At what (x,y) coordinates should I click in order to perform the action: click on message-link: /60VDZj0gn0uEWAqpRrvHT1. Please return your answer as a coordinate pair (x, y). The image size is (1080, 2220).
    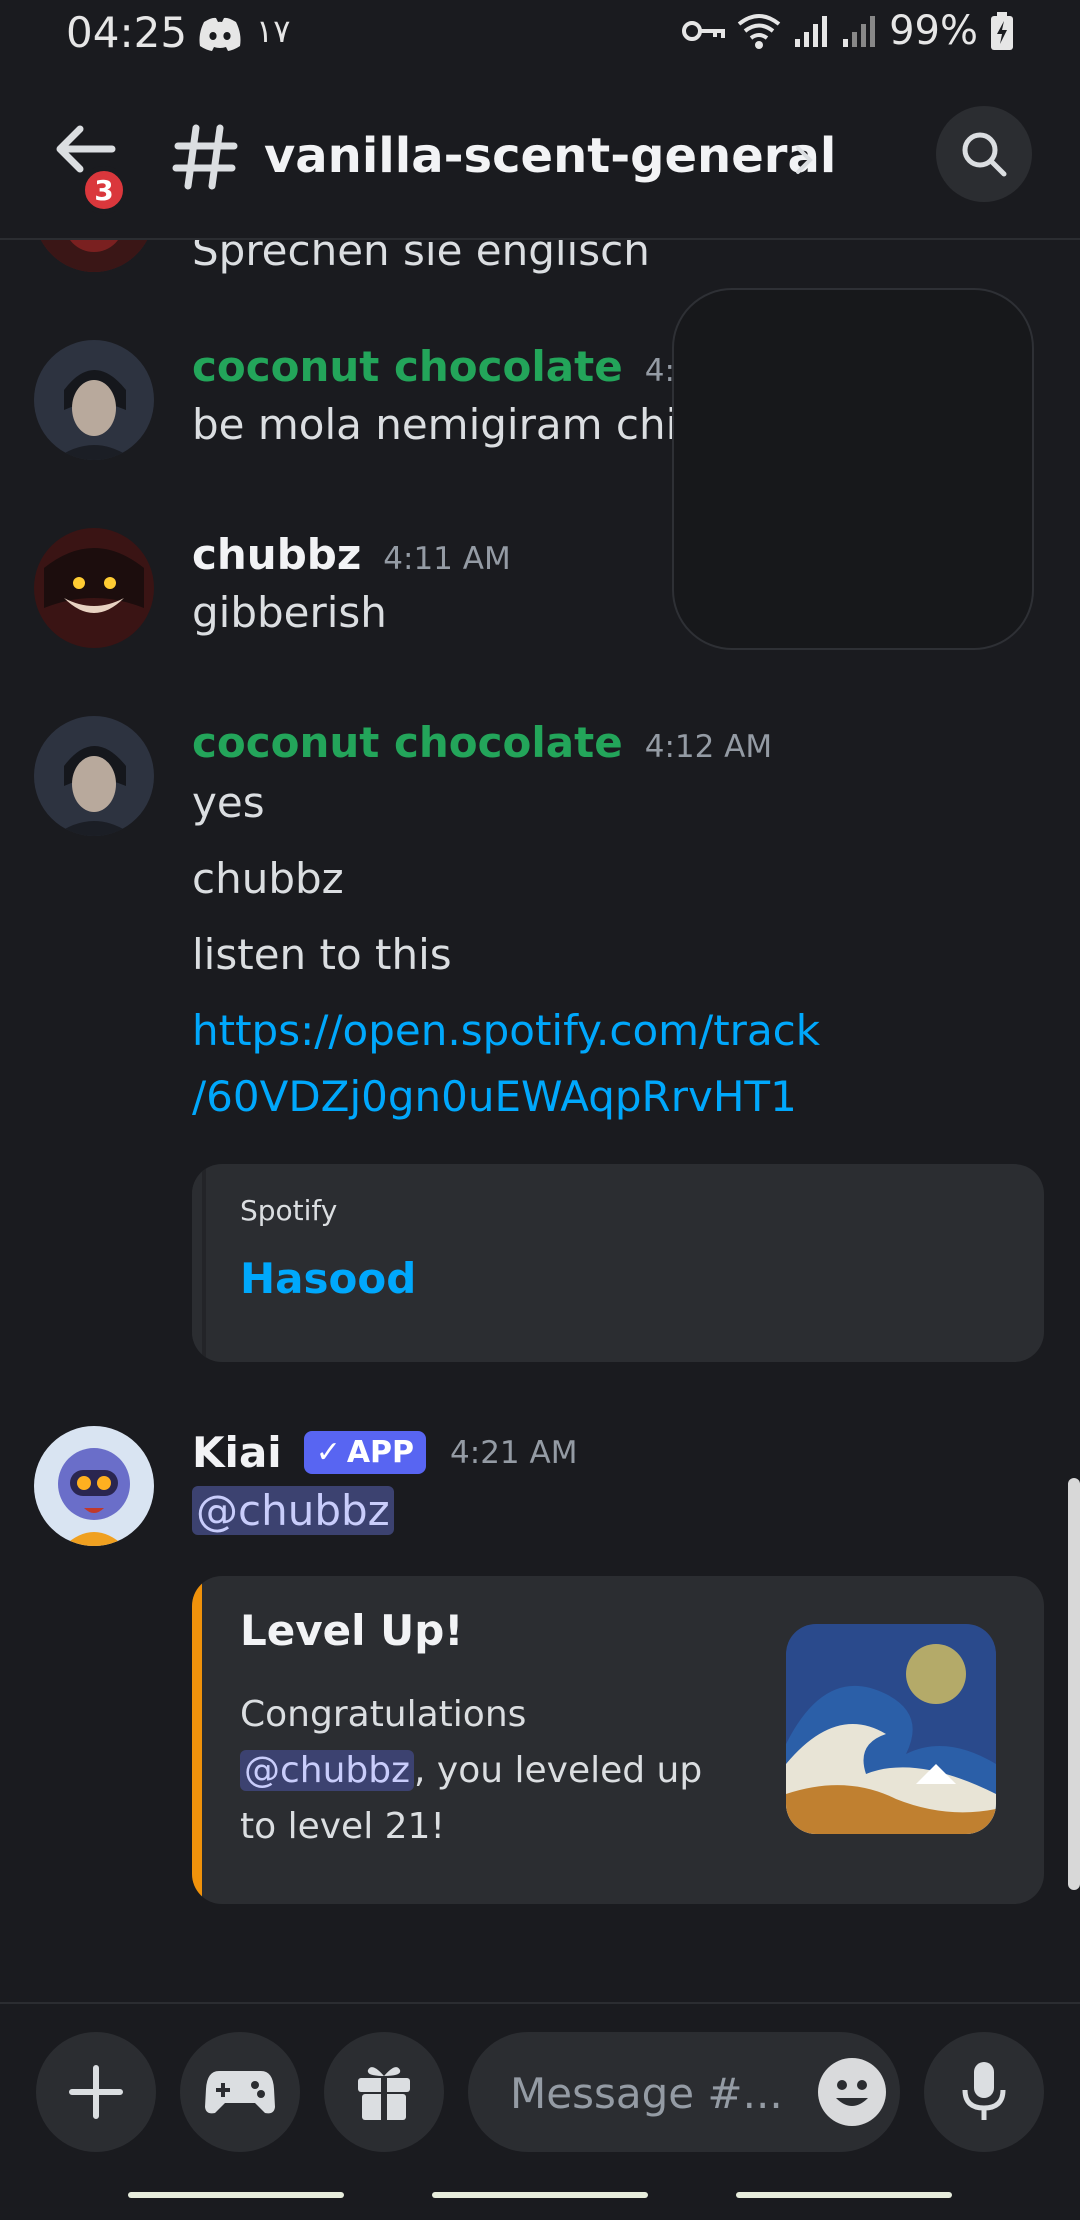
    Looking at the image, I should click on (494, 1096).